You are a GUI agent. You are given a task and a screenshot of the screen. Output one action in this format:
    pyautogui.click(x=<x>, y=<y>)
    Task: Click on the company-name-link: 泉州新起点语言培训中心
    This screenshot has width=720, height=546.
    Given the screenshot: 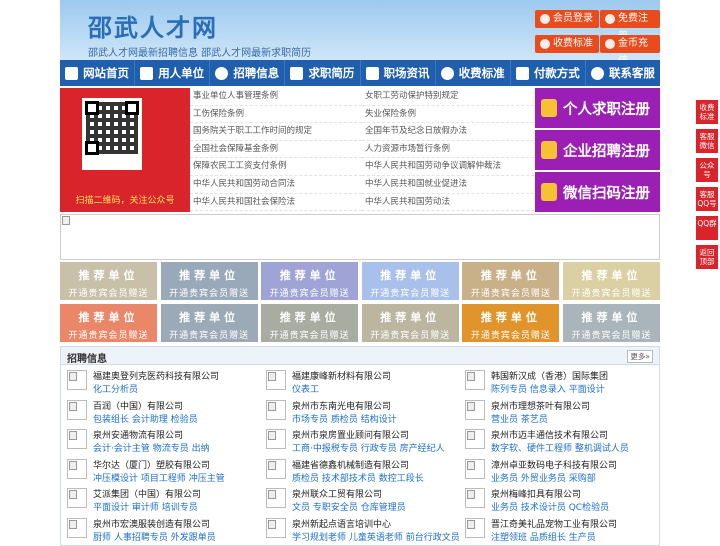 What is the action you would take?
    pyautogui.click(x=341, y=523)
    